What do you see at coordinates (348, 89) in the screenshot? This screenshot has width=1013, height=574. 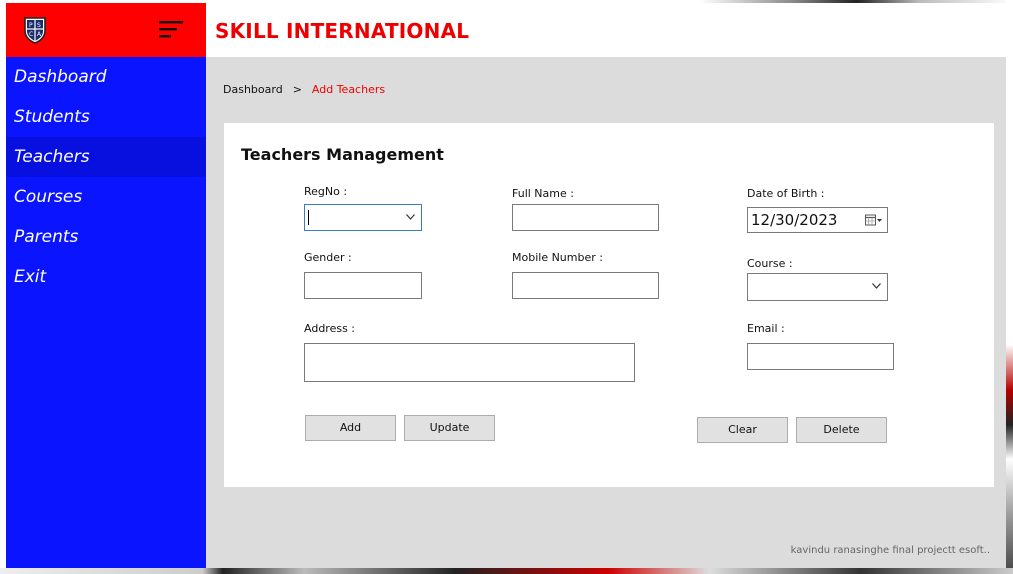 I see `breadcrumb-current: Add Teachers` at bounding box center [348, 89].